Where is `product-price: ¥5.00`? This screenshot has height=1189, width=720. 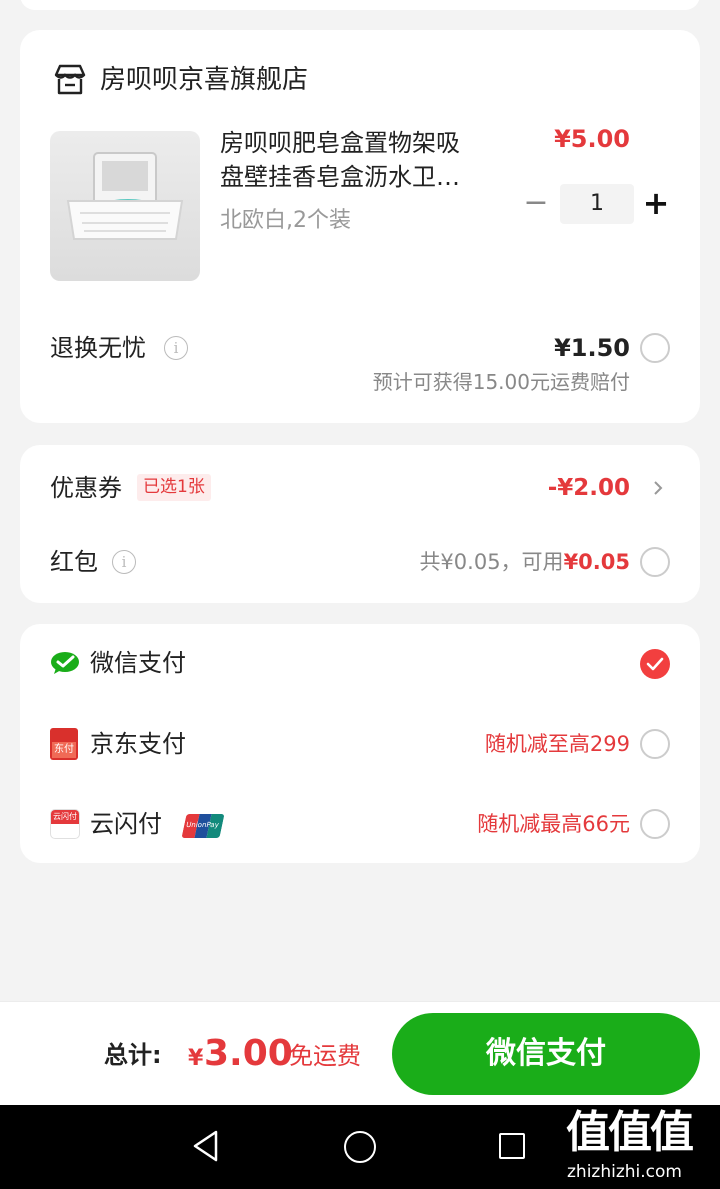
product-price: ¥5.00 is located at coordinates (592, 139).